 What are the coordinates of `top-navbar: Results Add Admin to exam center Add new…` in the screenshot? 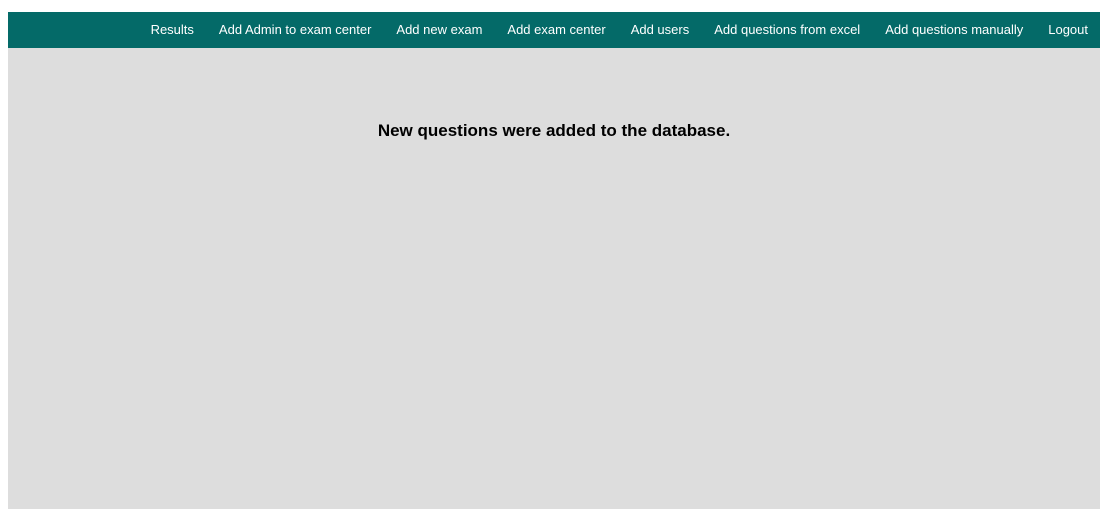 It's located at (554, 30).